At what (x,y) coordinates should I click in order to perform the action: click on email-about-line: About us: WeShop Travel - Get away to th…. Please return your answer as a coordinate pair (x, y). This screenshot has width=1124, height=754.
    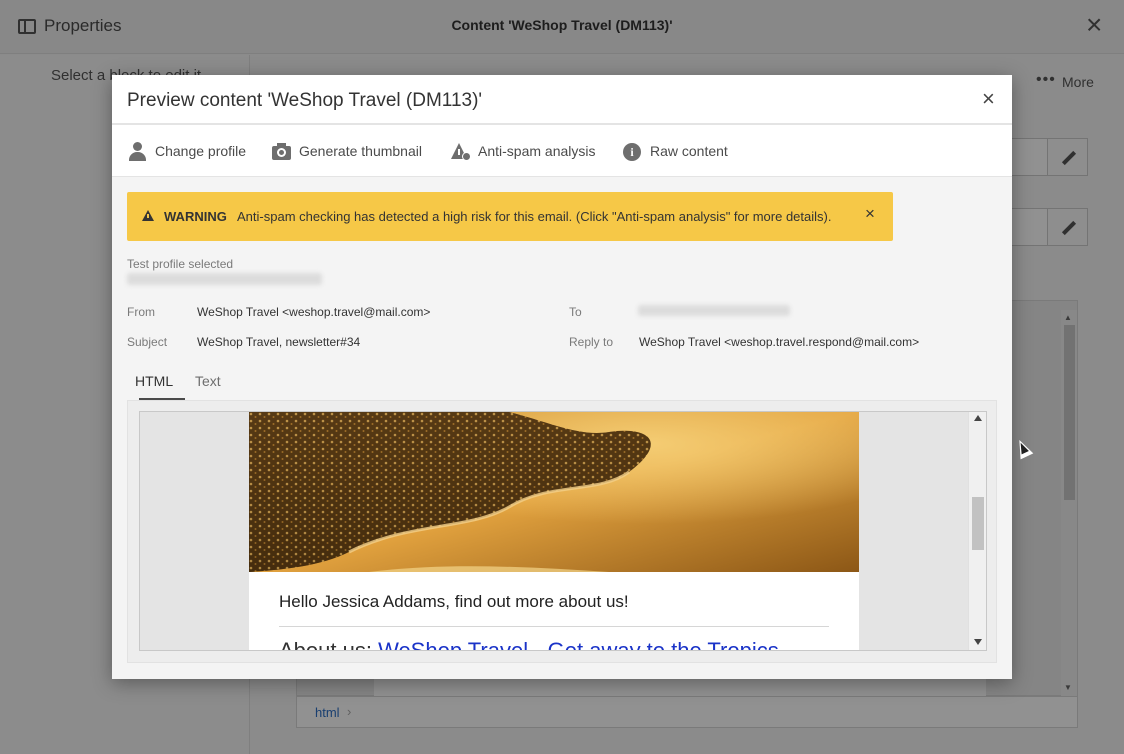
    Looking at the image, I should click on (529, 644).